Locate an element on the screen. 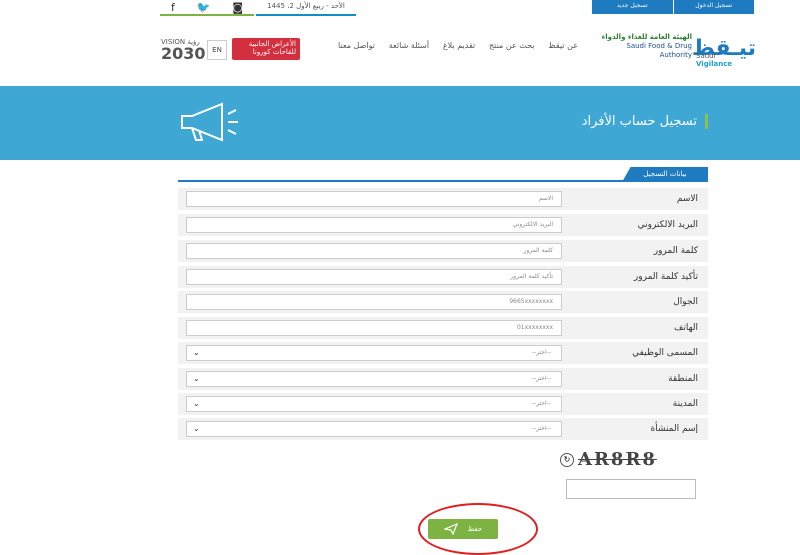 The image size is (800, 555). auth-links: تسجيل جديد تسجيل الدخول is located at coordinates (673, 7).